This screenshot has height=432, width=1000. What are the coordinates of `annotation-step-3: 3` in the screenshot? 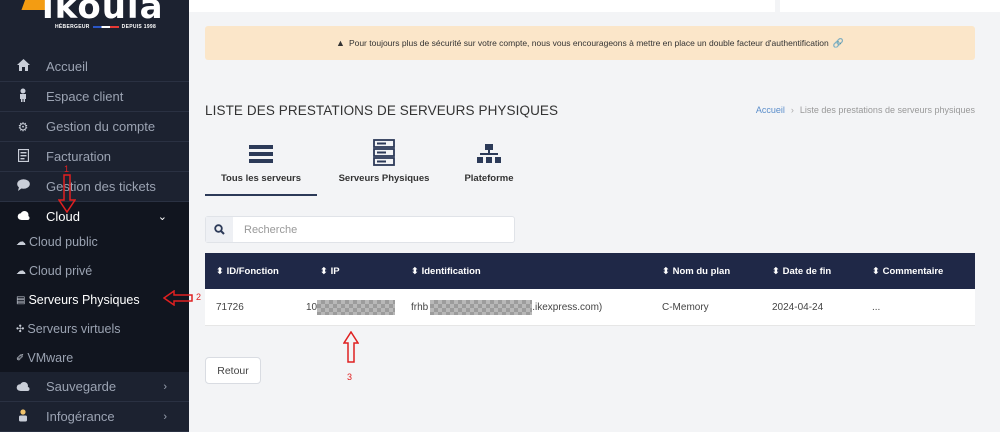 It's located at (350, 377).